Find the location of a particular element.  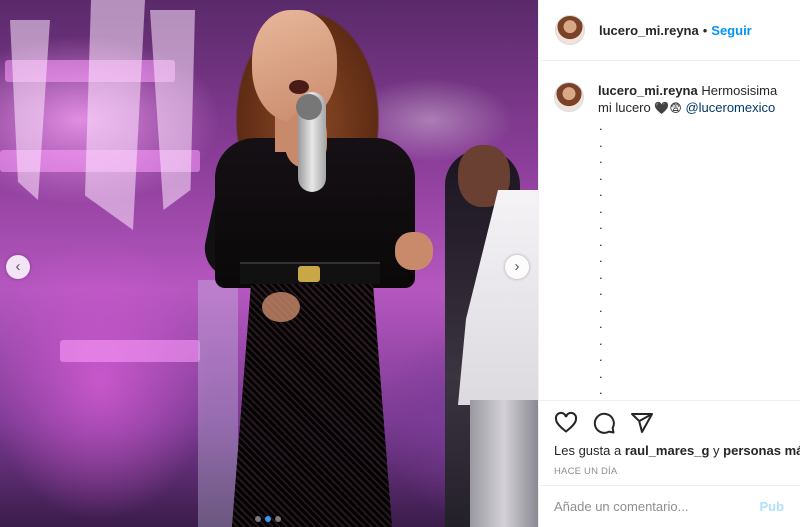

likes-others-link: personas más is located at coordinates (761, 450).